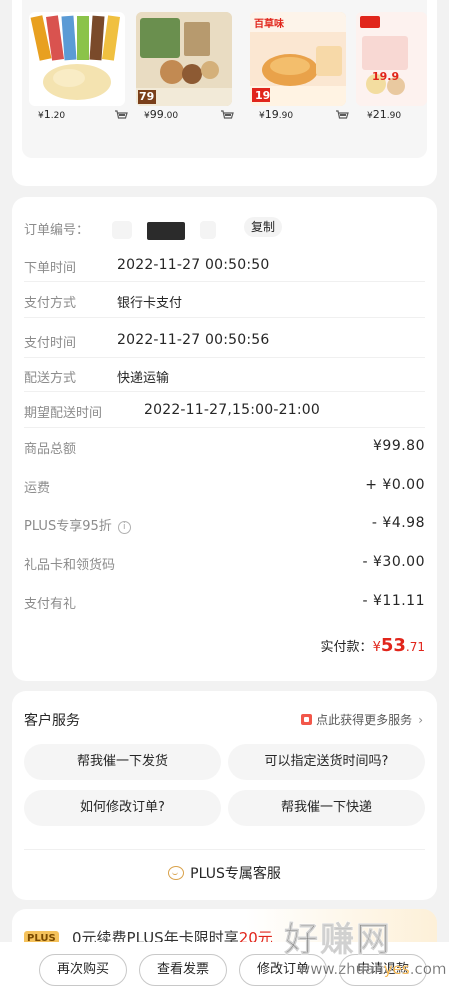 This screenshot has height=1000, width=449. I want to click on info-icon: i, so click(124, 527).